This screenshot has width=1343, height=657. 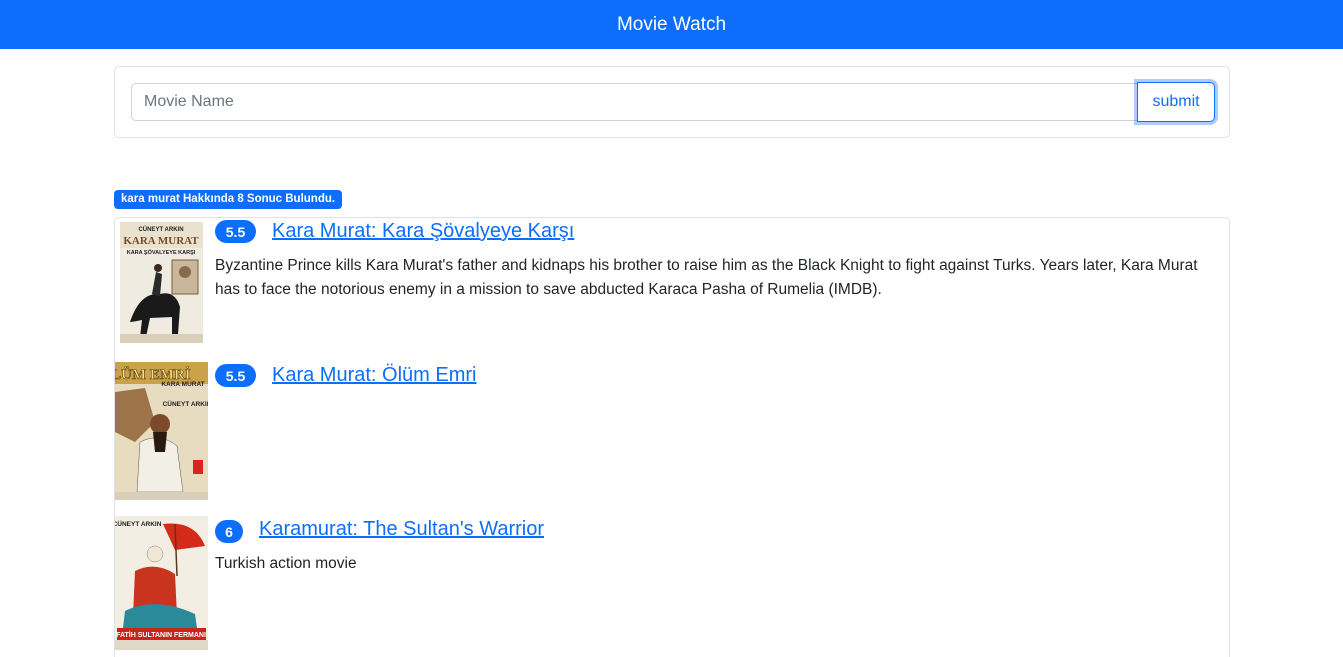 I want to click on movie-poster: CÜNEYT ARKIN FATİH SULTANIN FERMANI, so click(x=161, y=583).